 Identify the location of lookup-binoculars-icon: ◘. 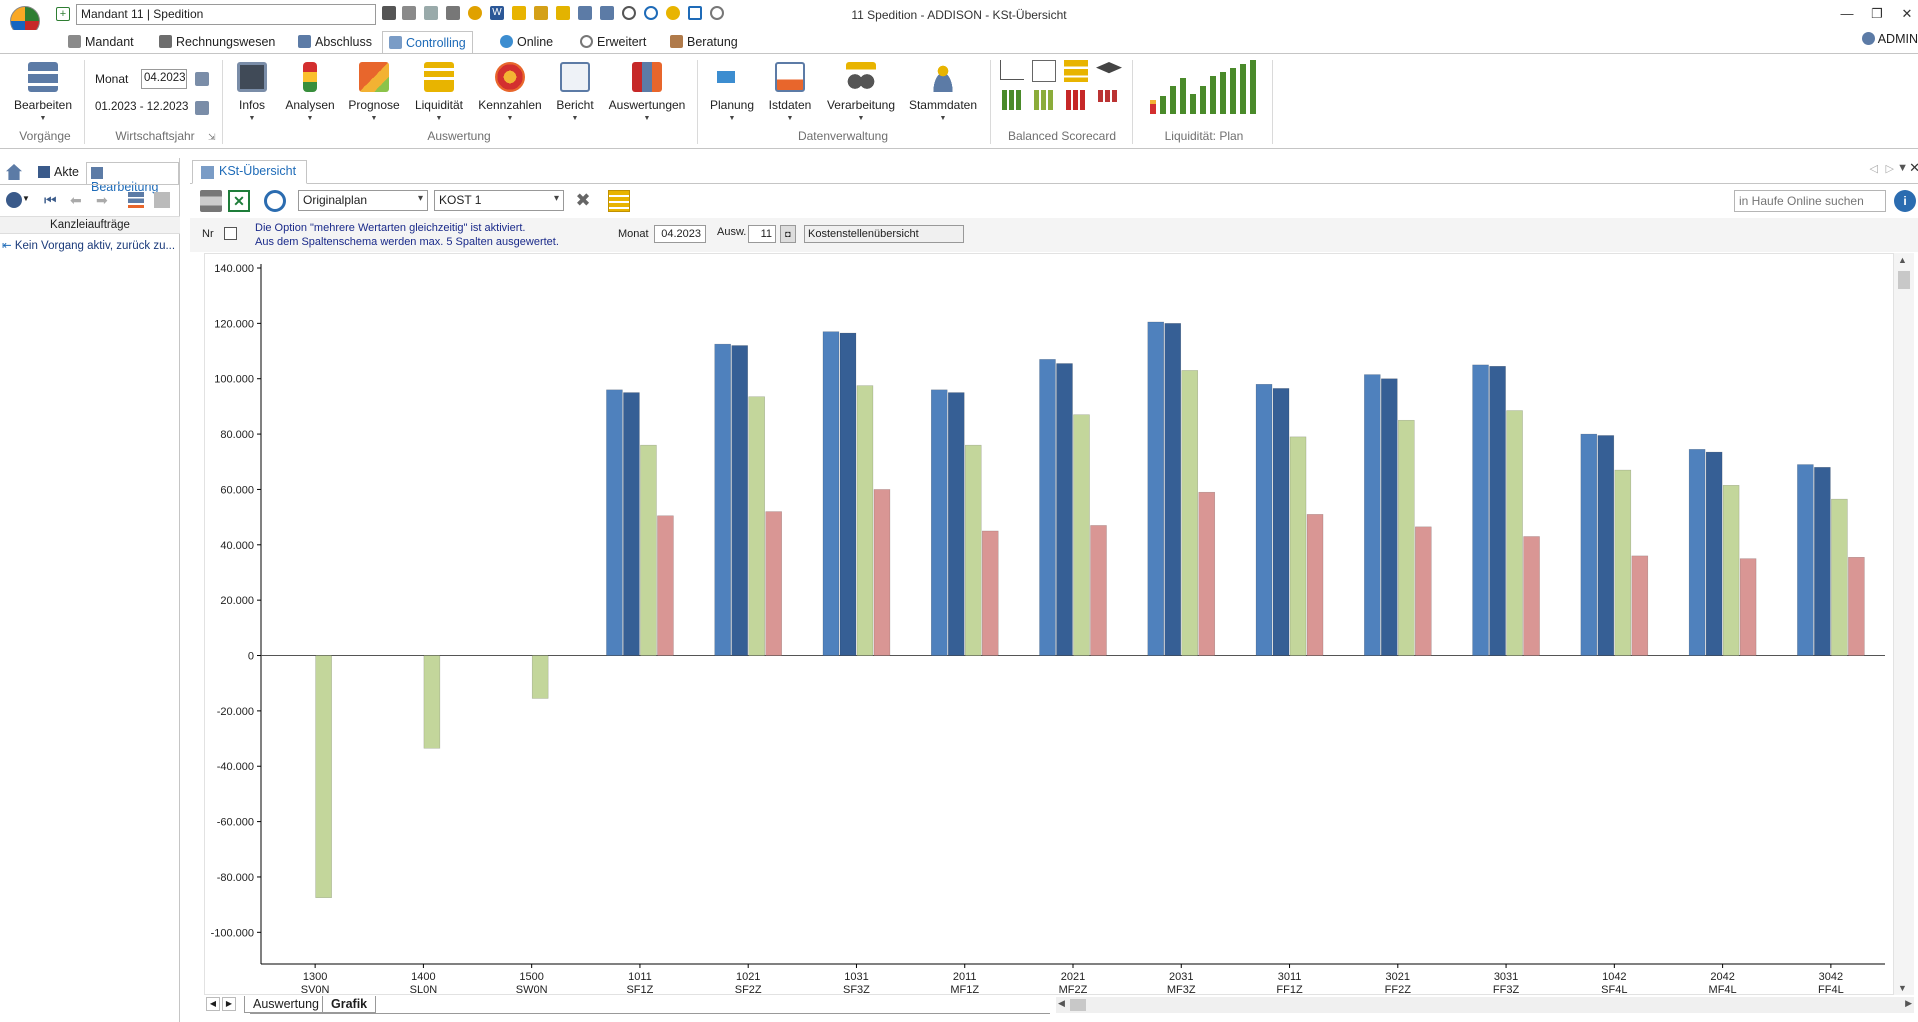
(788, 234).